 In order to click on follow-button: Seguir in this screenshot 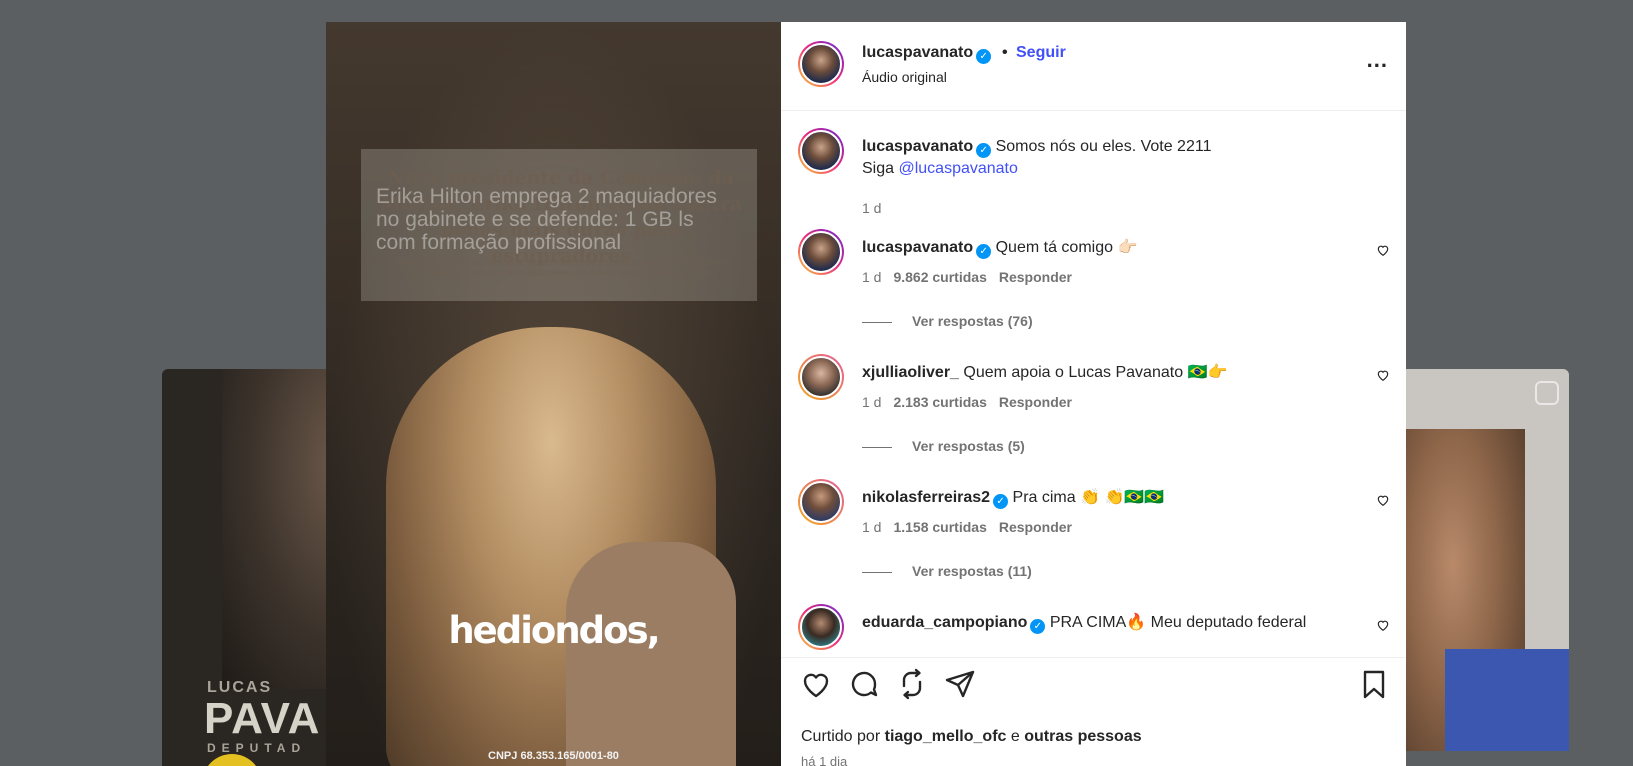, I will do `click(1041, 53)`.